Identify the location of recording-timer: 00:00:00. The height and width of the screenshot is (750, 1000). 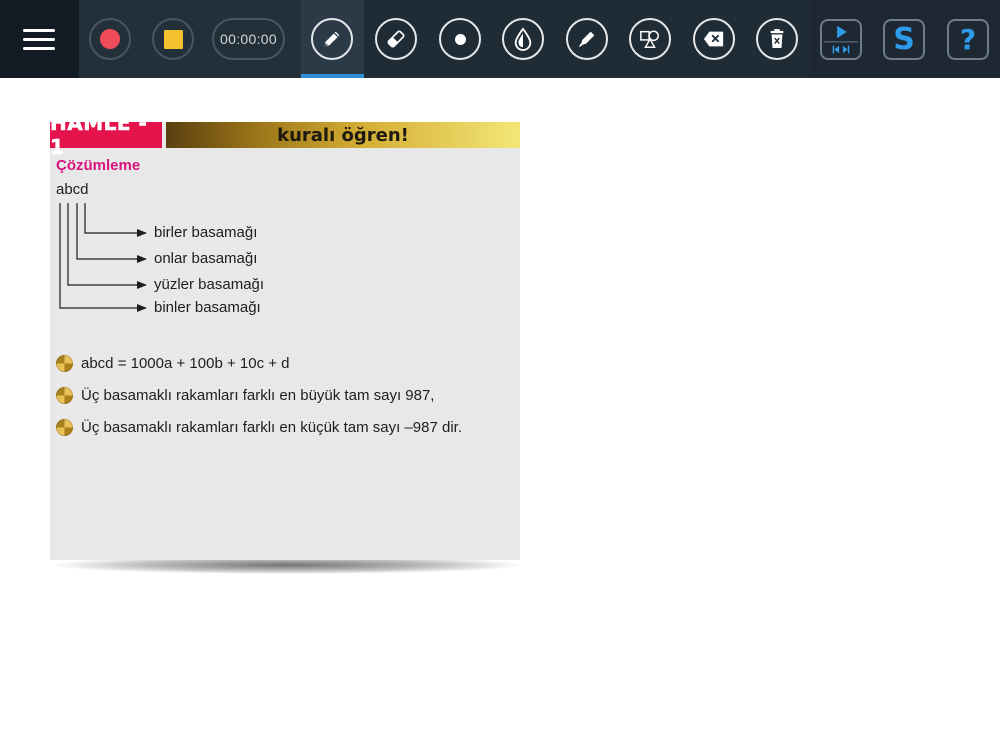
(248, 39).